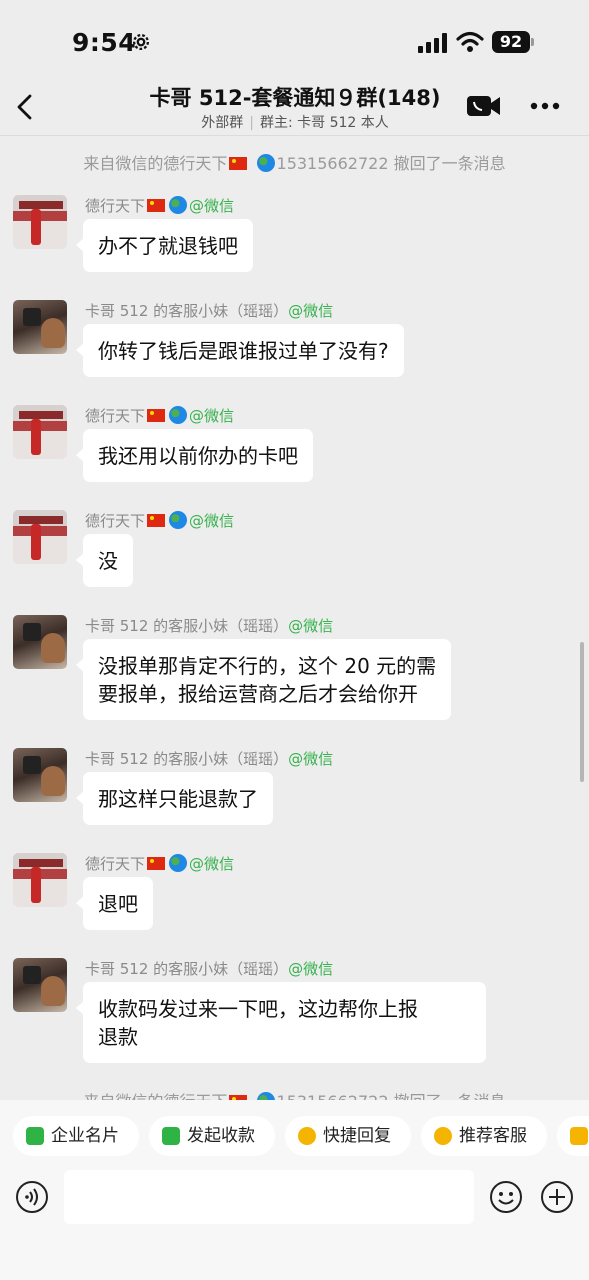 The height and width of the screenshot is (1280, 589). Describe the element at coordinates (104, 42) in the screenshot. I see `status-time: 9:54` at that location.